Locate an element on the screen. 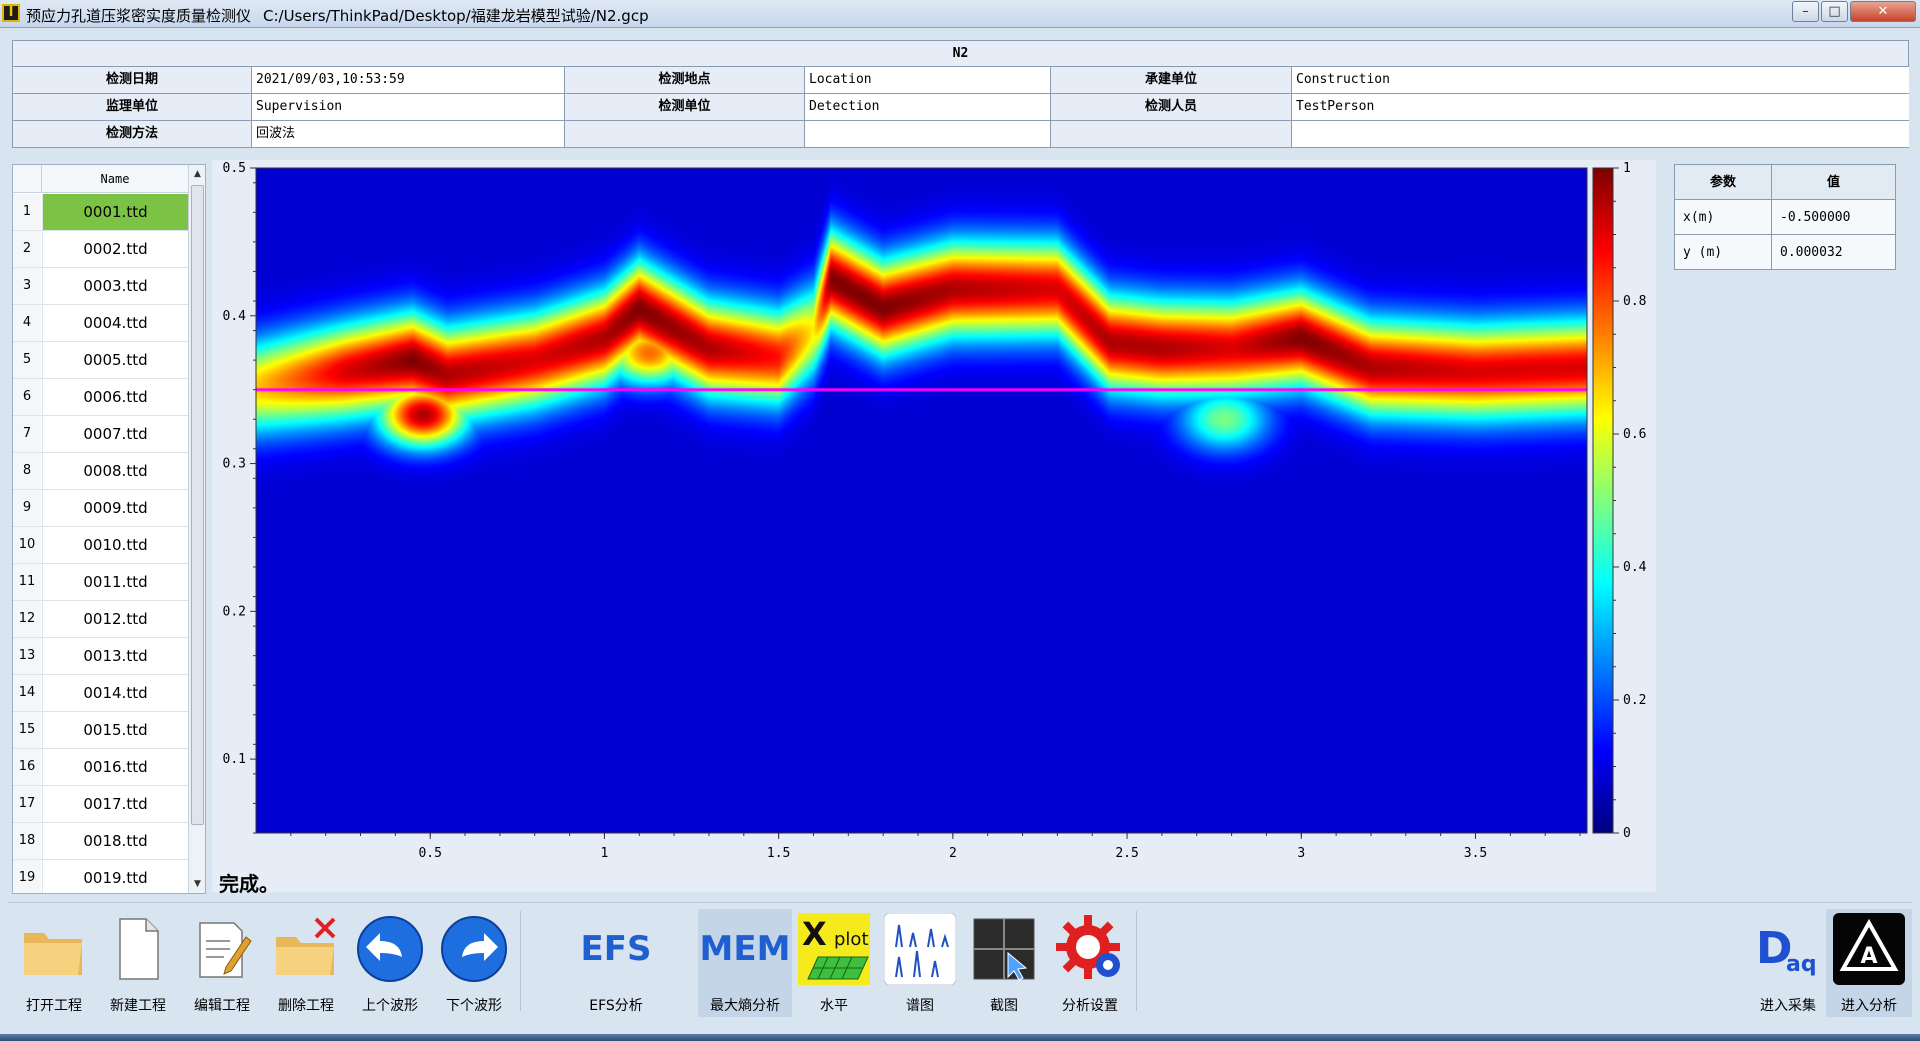 The height and width of the screenshot is (1041, 1920). list-item: 7 0007.ttd is located at coordinates (100, 434).